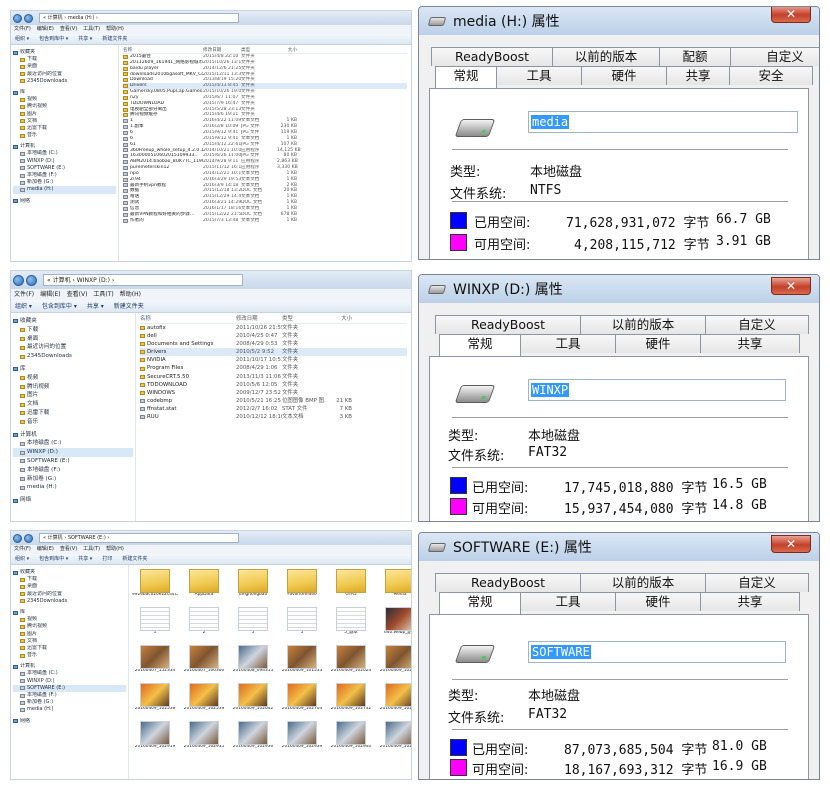 Image resolution: width=830 pixels, height=790 pixels. I want to click on volume-label-input: SOFTWARE, so click(657, 652).